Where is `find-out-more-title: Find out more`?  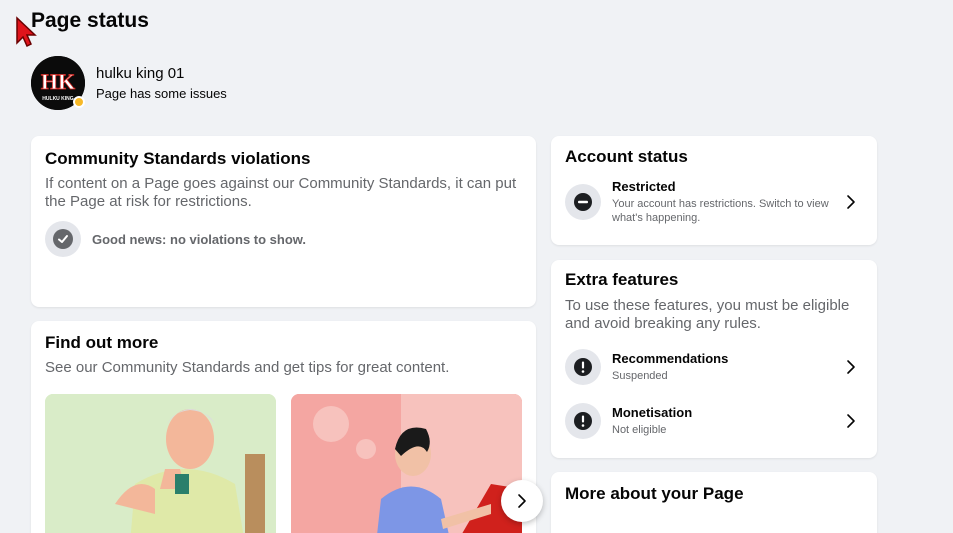
find-out-more-title: Find out more is located at coordinates (102, 342).